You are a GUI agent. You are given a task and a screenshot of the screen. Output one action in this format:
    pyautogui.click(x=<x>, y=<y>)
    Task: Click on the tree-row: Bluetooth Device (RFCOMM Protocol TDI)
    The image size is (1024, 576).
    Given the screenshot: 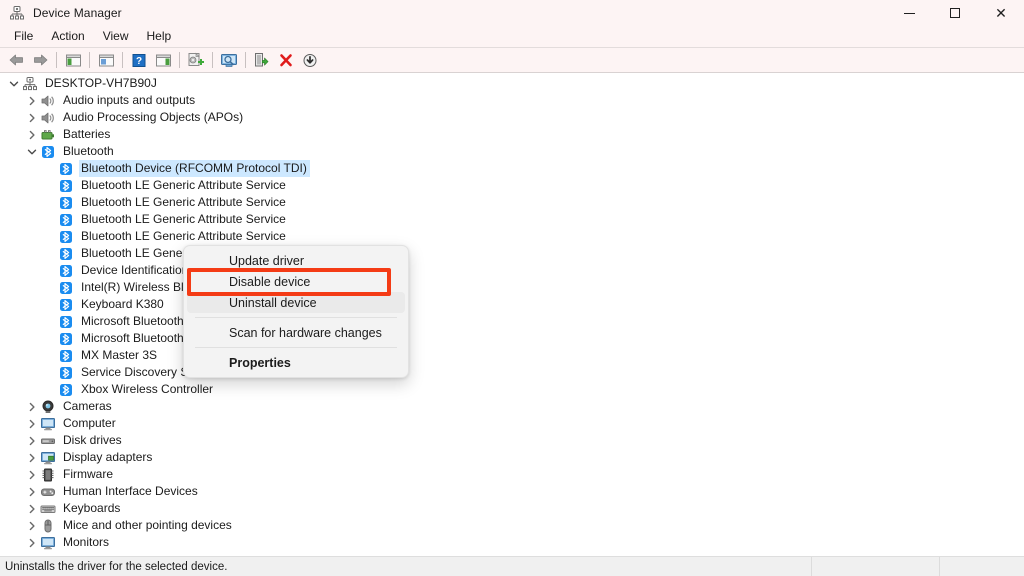 What is the action you would take?
    pyautogui.click(x=512, y=168)
    